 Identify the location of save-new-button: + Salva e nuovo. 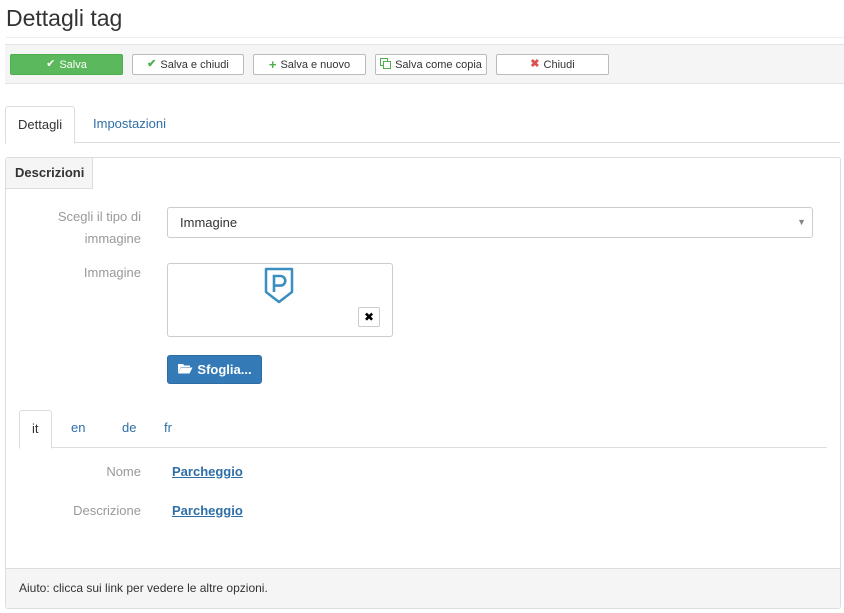
(309, 64).